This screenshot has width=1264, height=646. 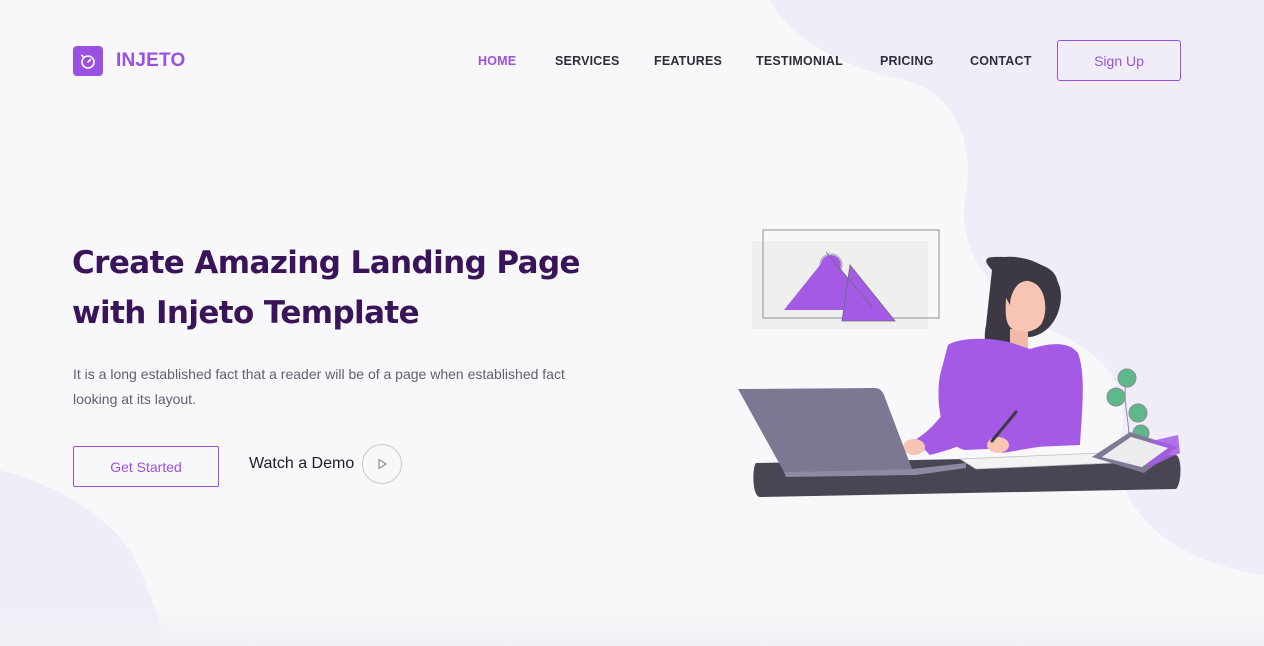 What do you see at coordinates (1119, 60) in the screenshot?
I see `sign-up-button: Sign Up` at bounding box center [1119, 60].